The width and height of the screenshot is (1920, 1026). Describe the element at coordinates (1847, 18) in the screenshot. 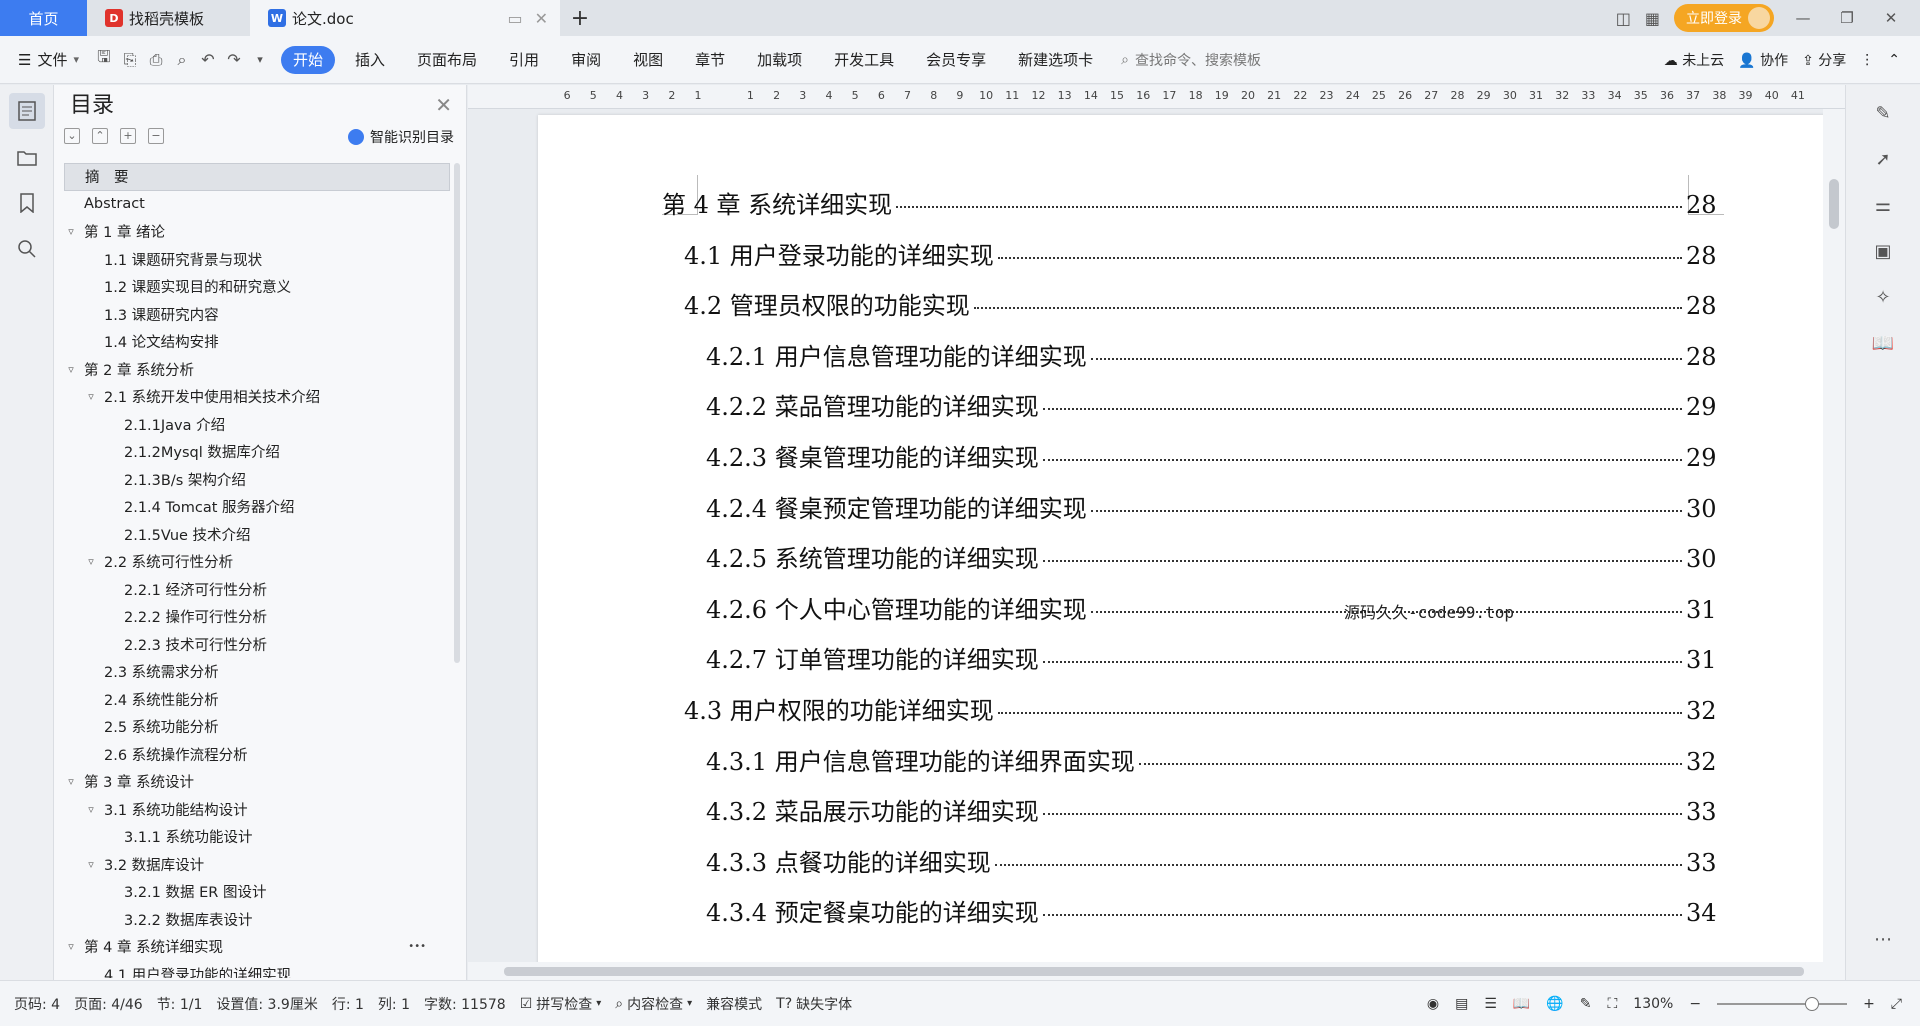

I see `restore-icon: ❐` at that location.